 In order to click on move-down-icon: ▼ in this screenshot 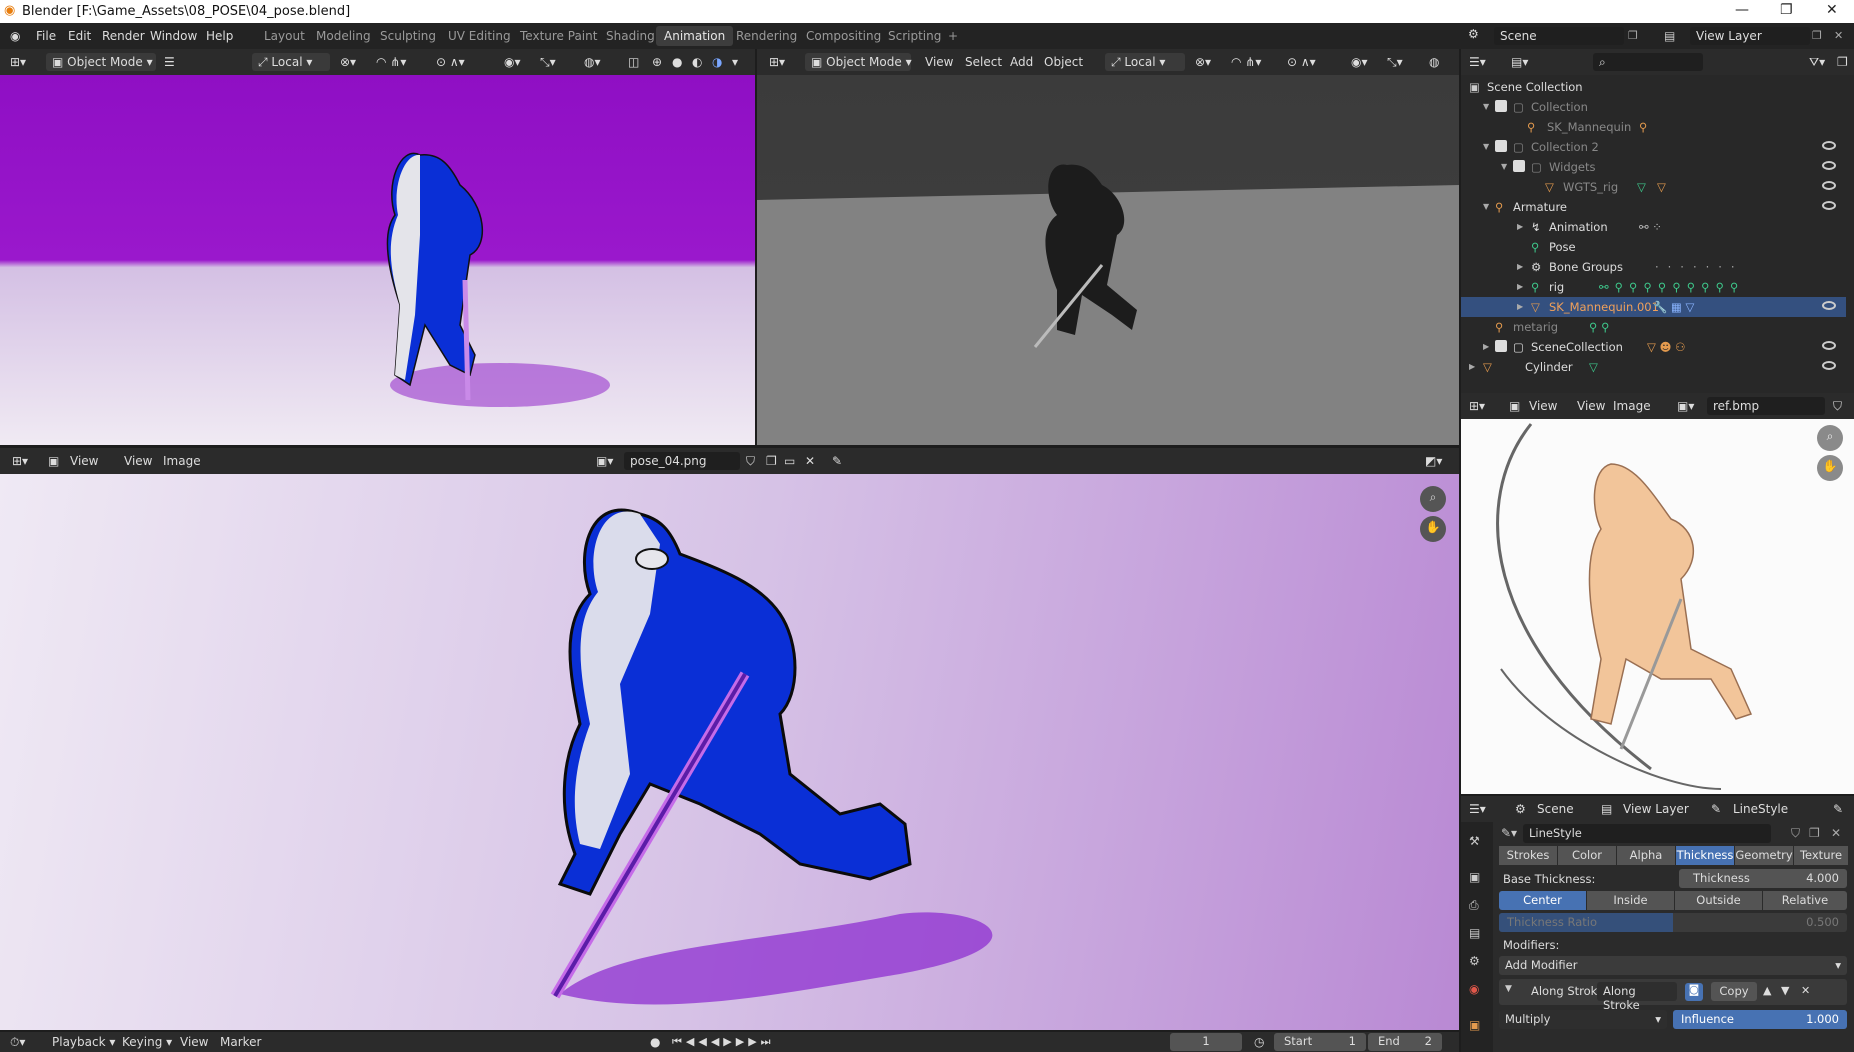, I will do `click(1785, 990)`.